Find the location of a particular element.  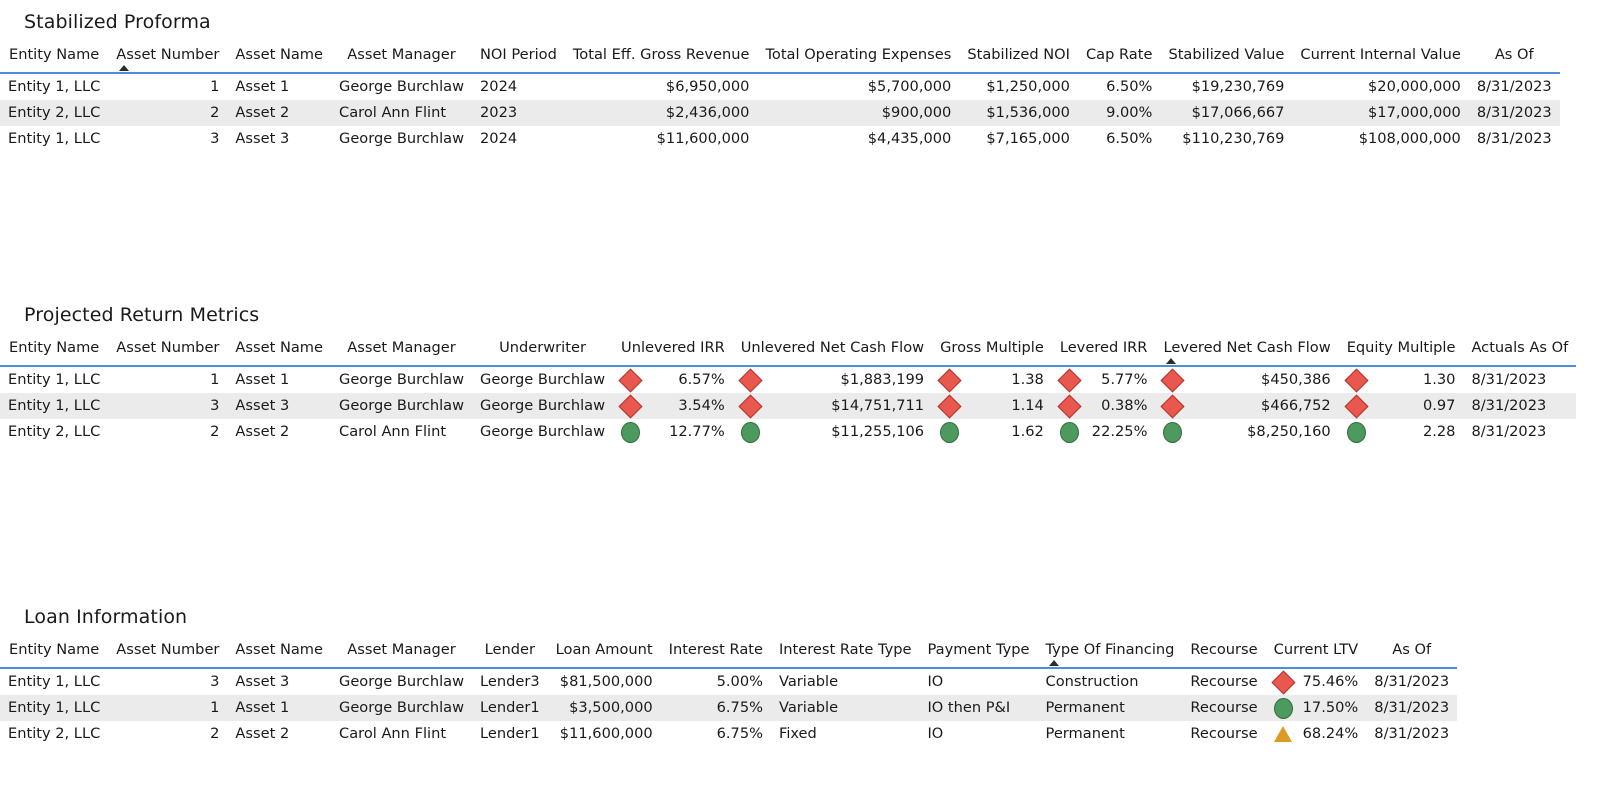

column-header-gross-multiple: Gross Multiple is located at coordinates (992, 351).